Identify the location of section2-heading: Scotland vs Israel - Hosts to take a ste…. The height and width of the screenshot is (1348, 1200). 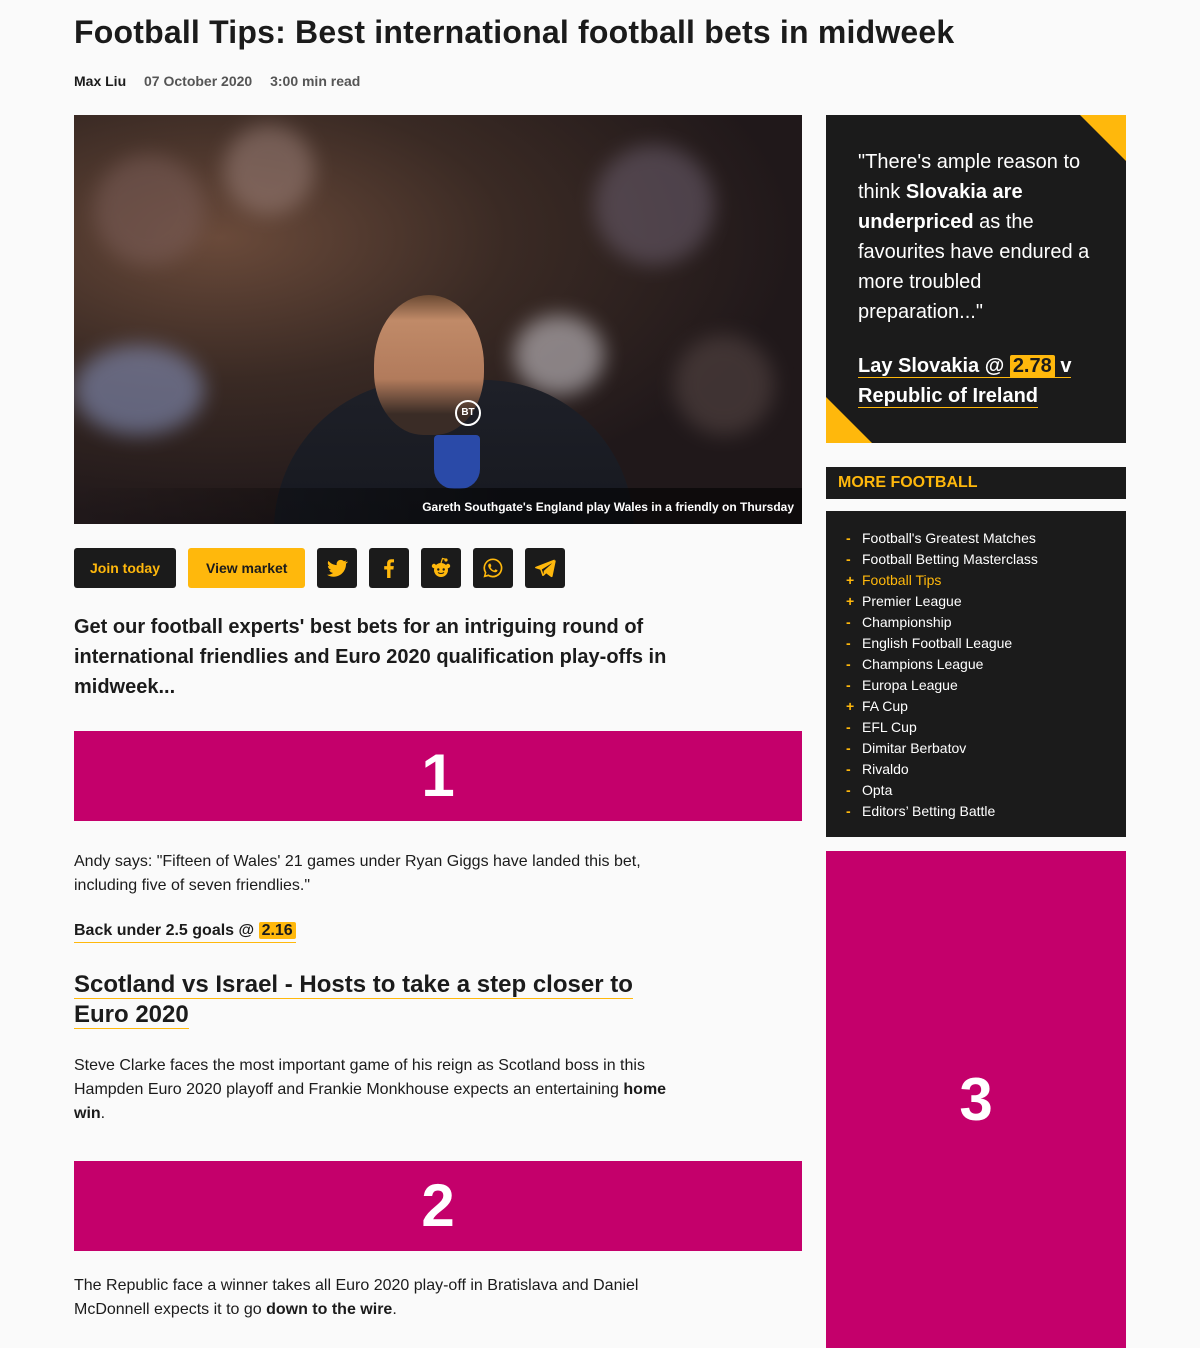
(374, 1000).